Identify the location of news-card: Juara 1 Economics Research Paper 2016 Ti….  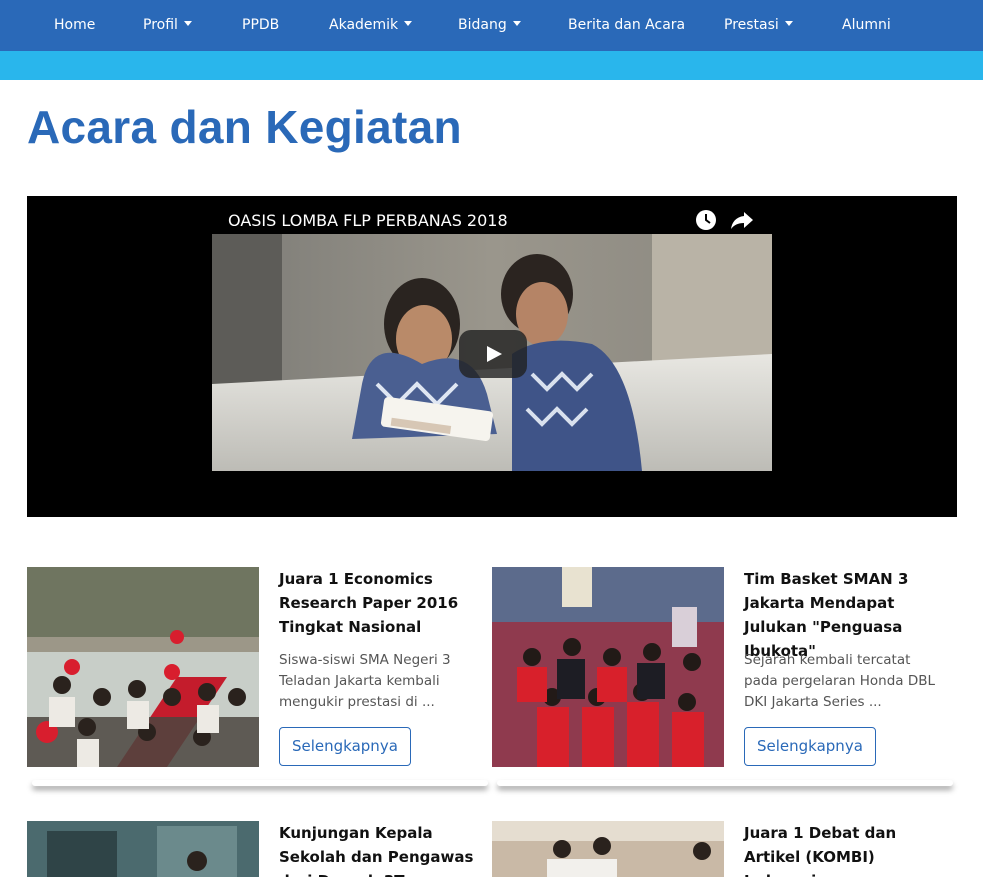
(257, 672).